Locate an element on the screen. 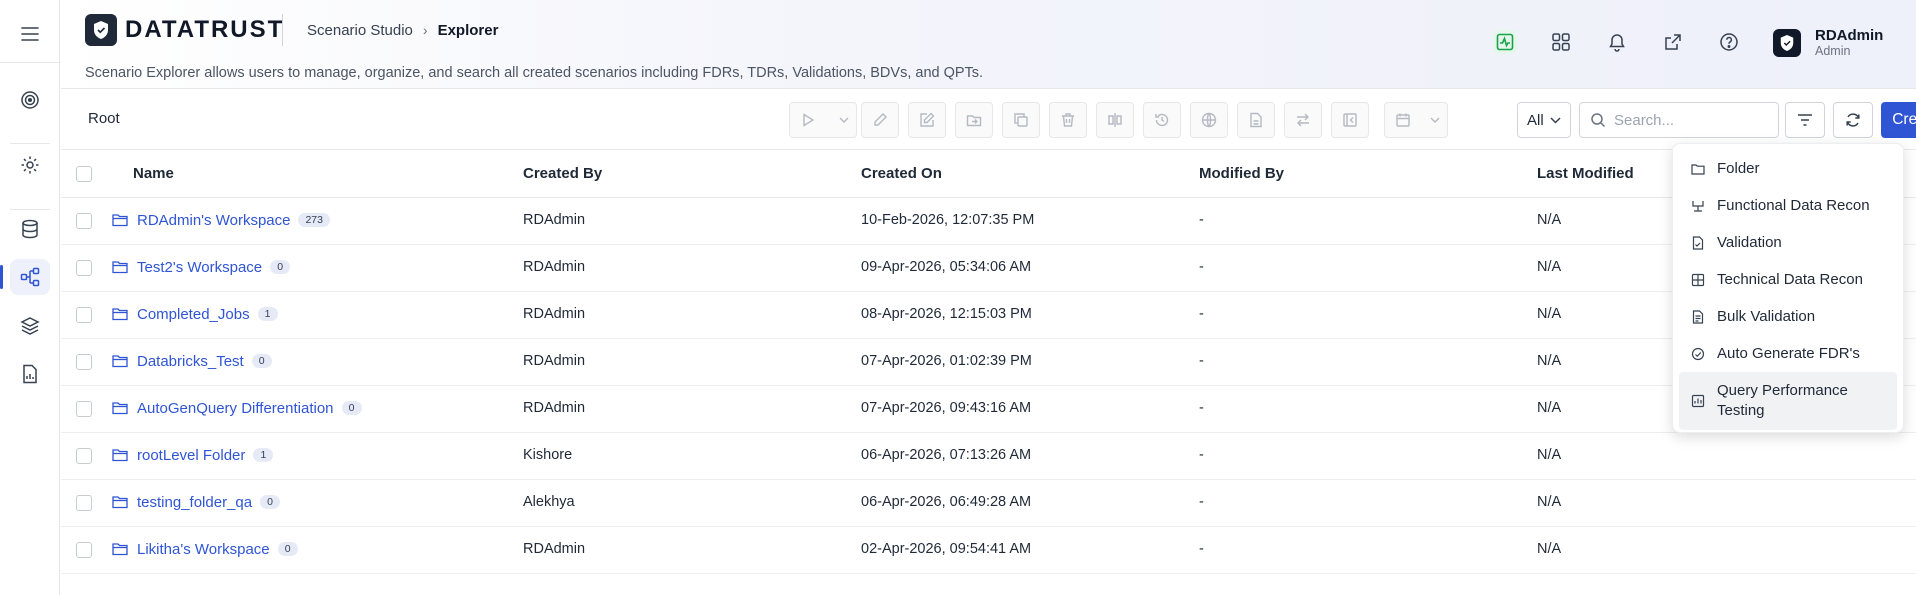 This screenshot has height=595, width=1916. folder-name-link: Completed_Jobs is located at coordinates (193, 314).